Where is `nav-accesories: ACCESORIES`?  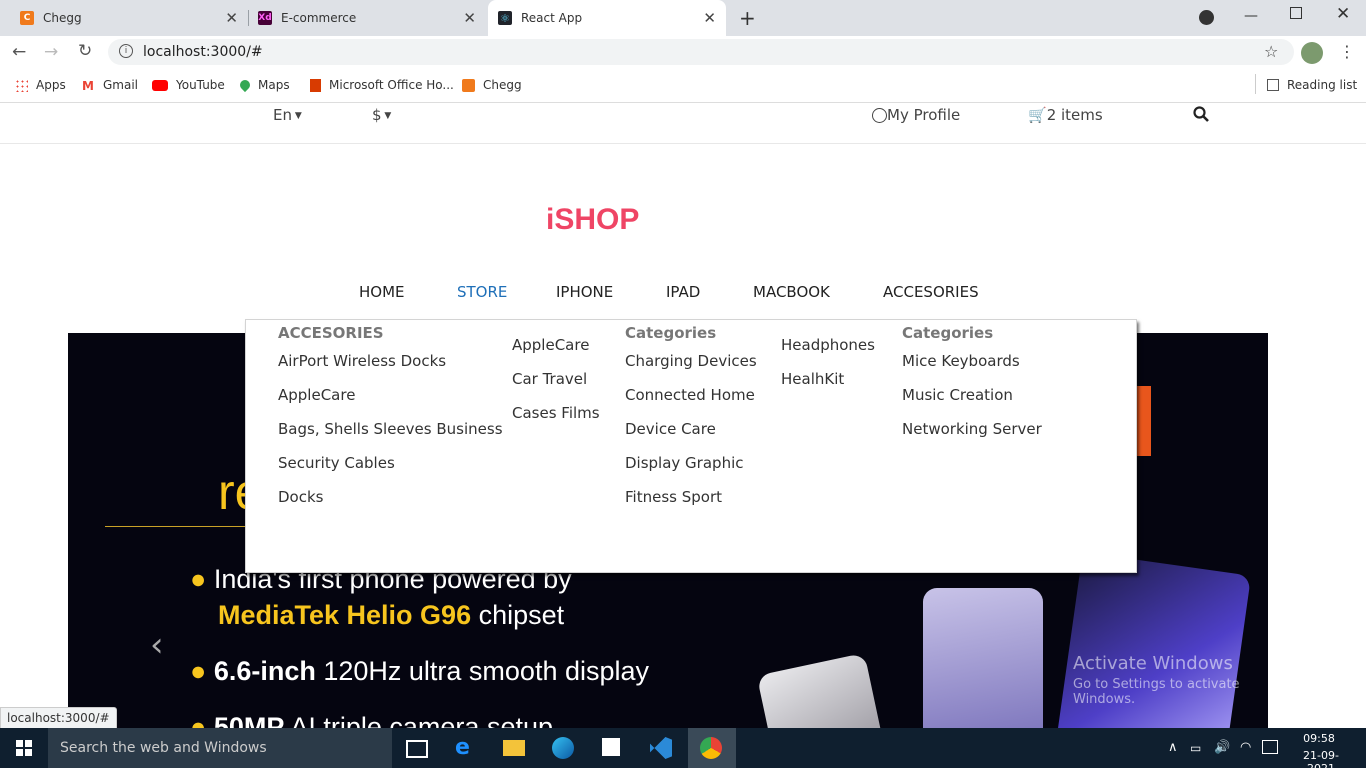
nav-accesories: ACCESORIES is located at coordinates (931, 292).